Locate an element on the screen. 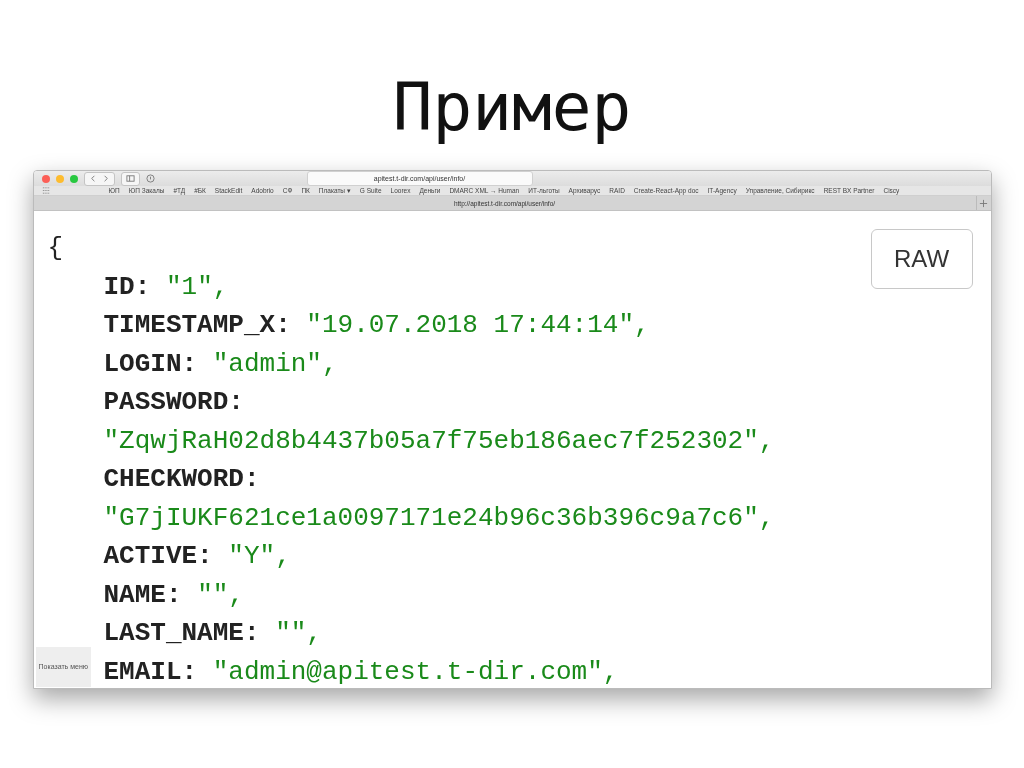 The image size is (1024, 768). navigation-buttons is located at coordinates (99, 178).